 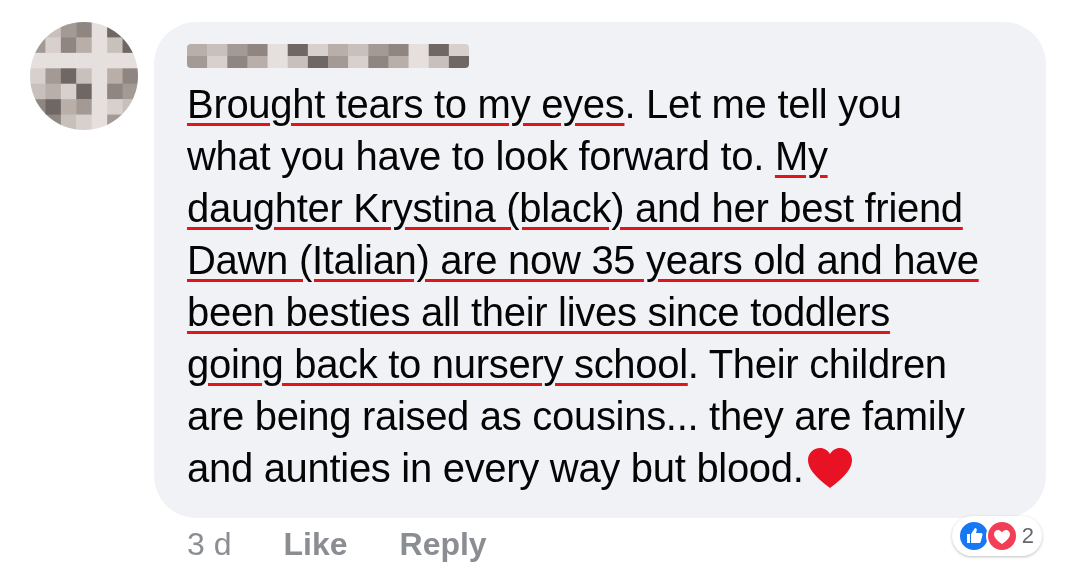 I want to click on heart-reaction-icon, so click(x=1001, y=536).